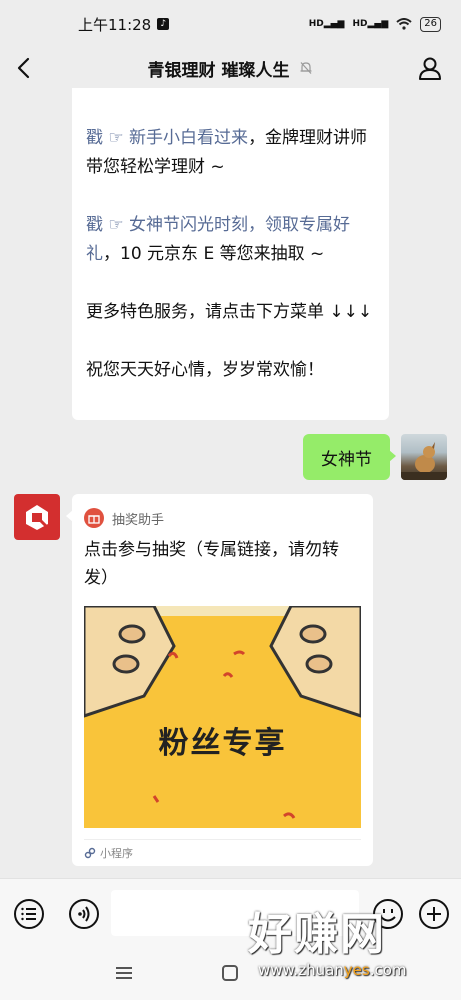 The height and width of the screenshot is (1000, 461). What do you see at coordinates (301, 970) in the screenshot?
I see `watermark-url-prefix: www.zhuan` at bounding box center [301, 970].